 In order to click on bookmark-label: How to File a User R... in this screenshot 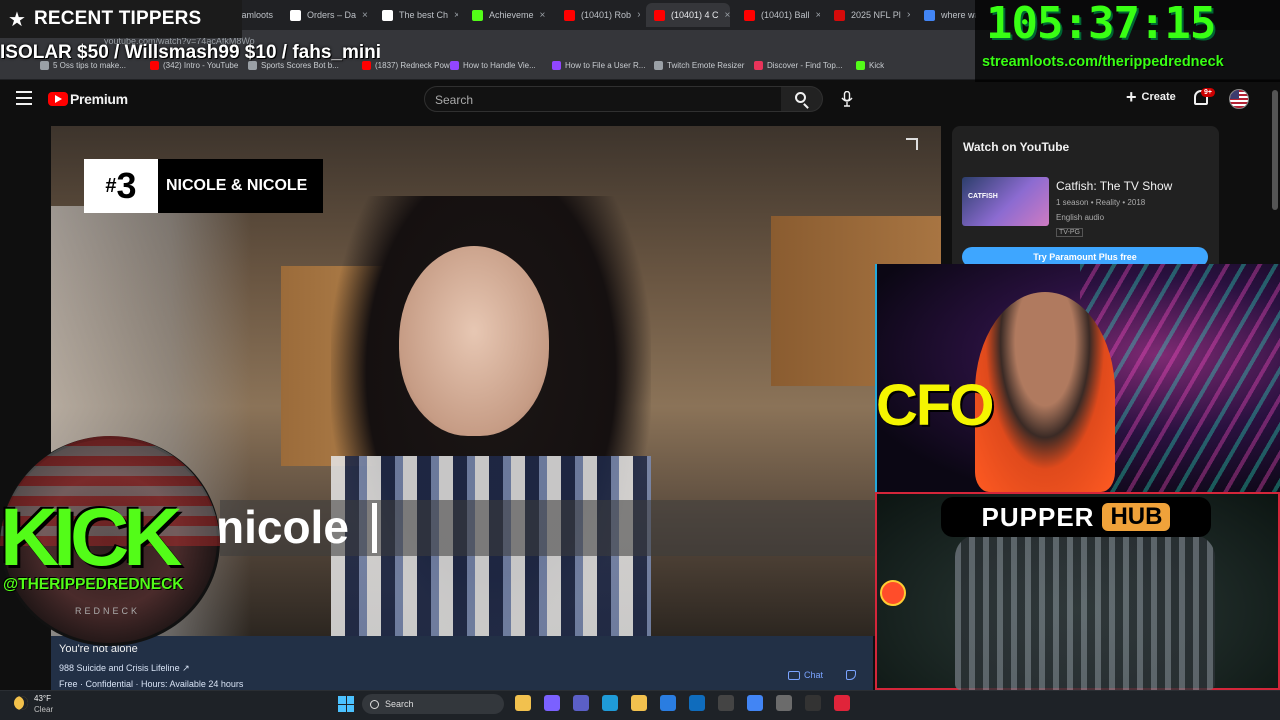, I will do `click(605, 65)`.